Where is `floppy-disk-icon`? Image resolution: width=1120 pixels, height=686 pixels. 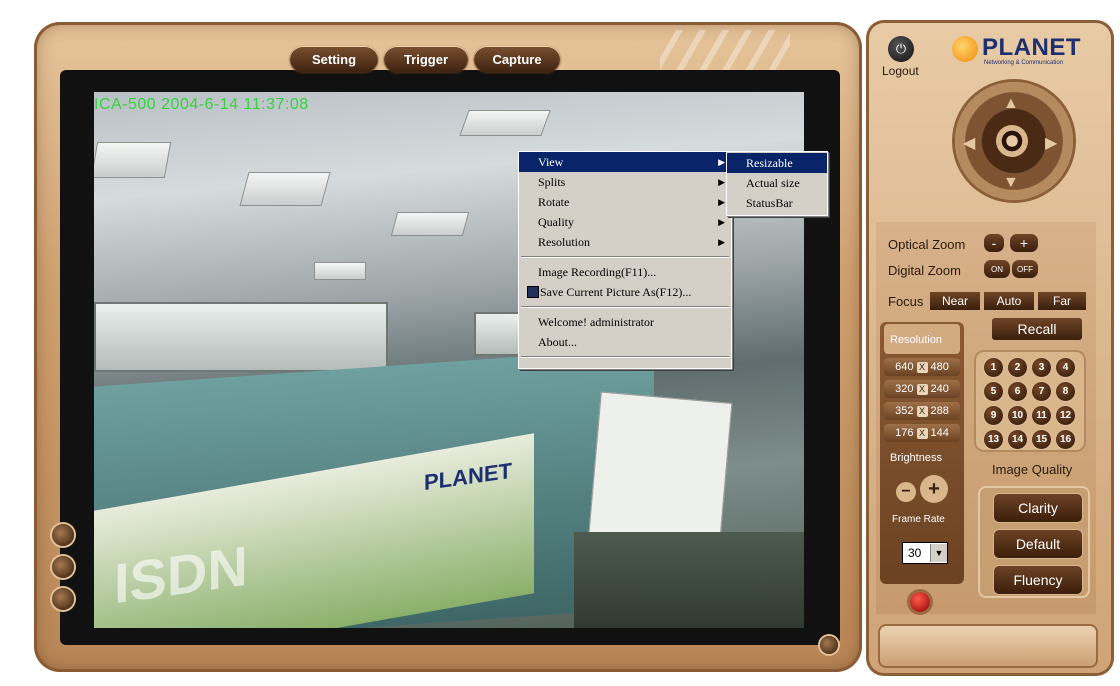 floppy-disk-icon is located at coordinates (533, 292).